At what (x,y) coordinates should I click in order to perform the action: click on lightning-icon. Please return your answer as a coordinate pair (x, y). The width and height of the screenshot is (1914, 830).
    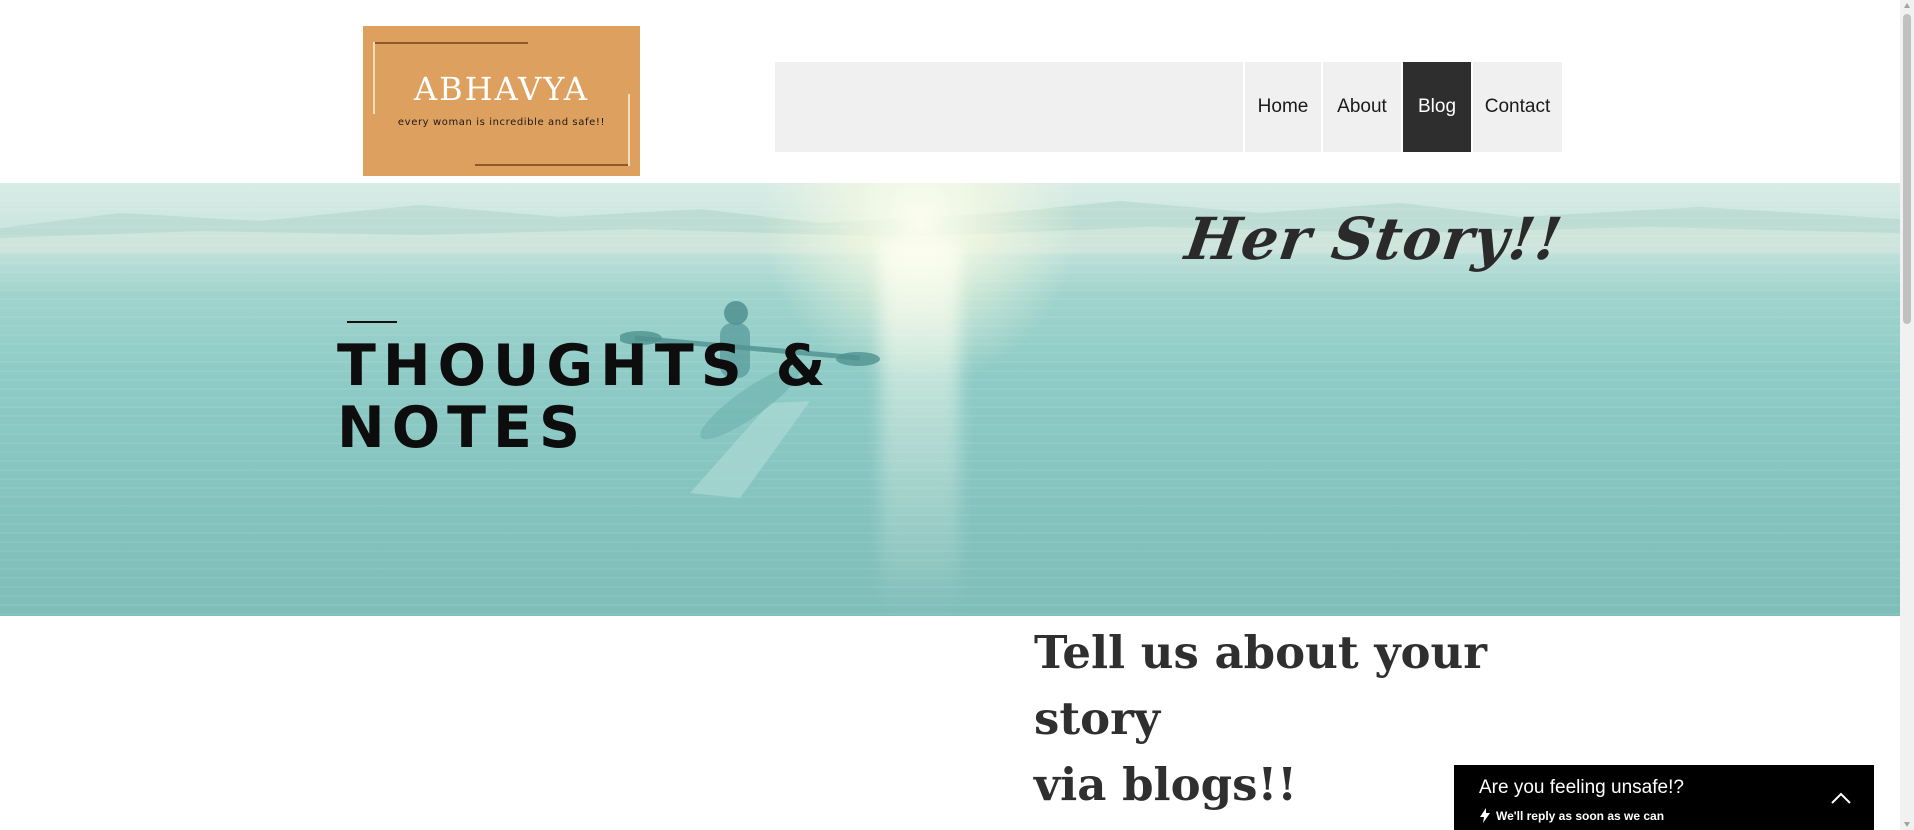
    Looking at the image, I should click on (1485, 815).